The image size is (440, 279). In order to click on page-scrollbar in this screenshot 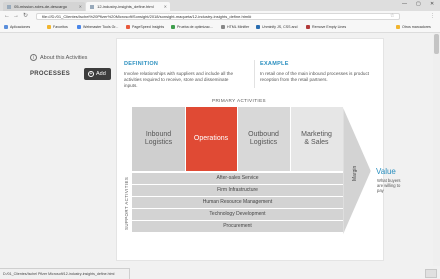, I will do `click(436, 149)`.